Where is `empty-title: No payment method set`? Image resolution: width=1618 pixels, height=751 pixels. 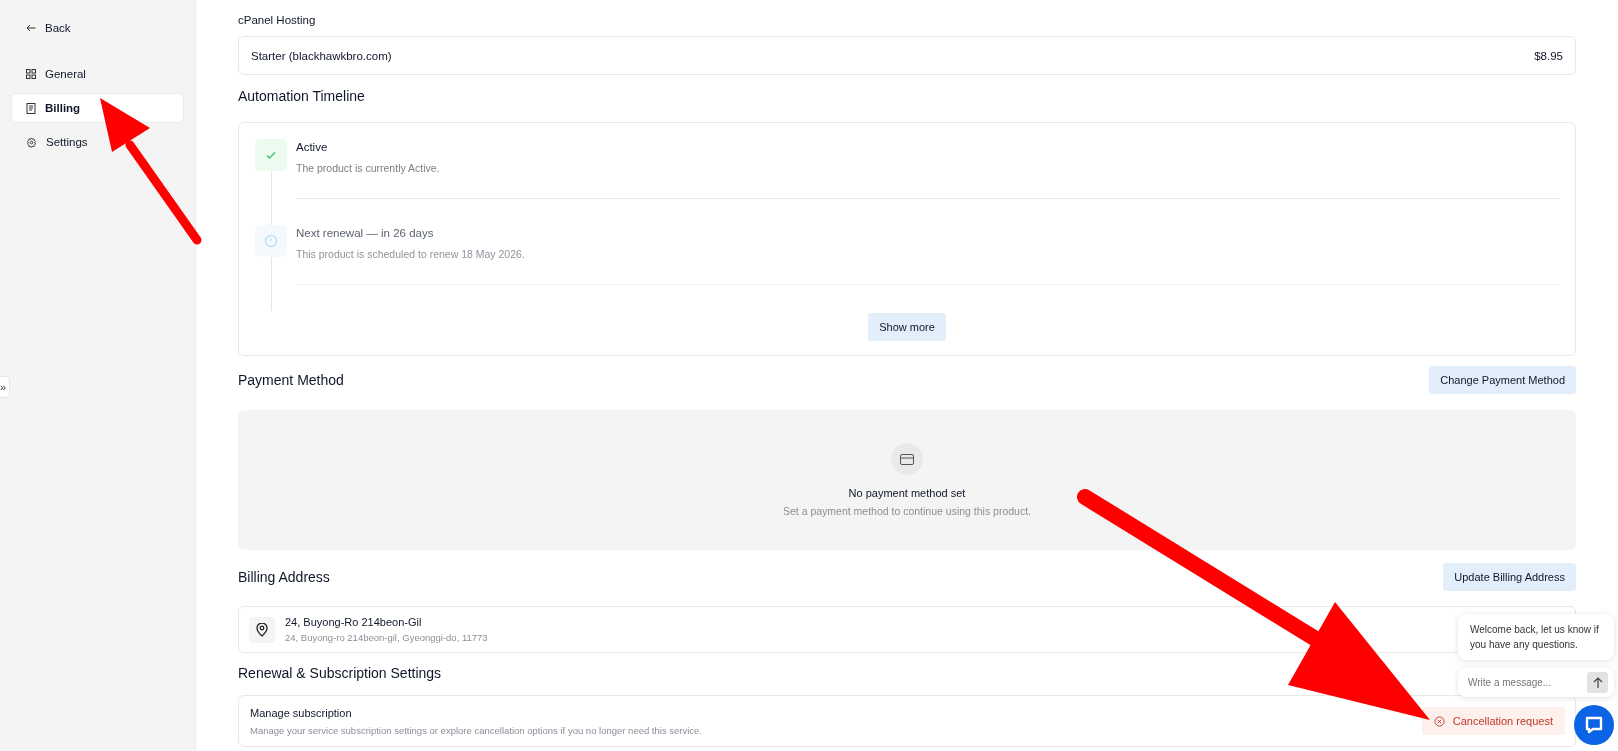 empty-title: No payment method set is located at coordinates (907, 493).